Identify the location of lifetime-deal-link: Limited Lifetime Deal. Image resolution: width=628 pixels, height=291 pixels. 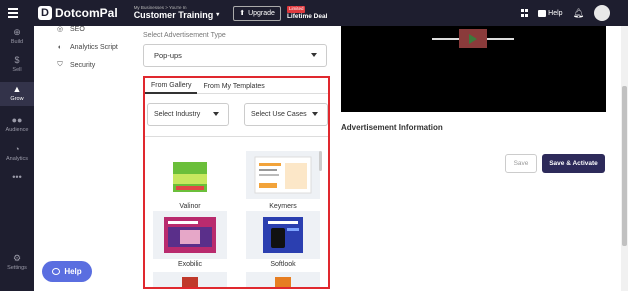
(307, 13).